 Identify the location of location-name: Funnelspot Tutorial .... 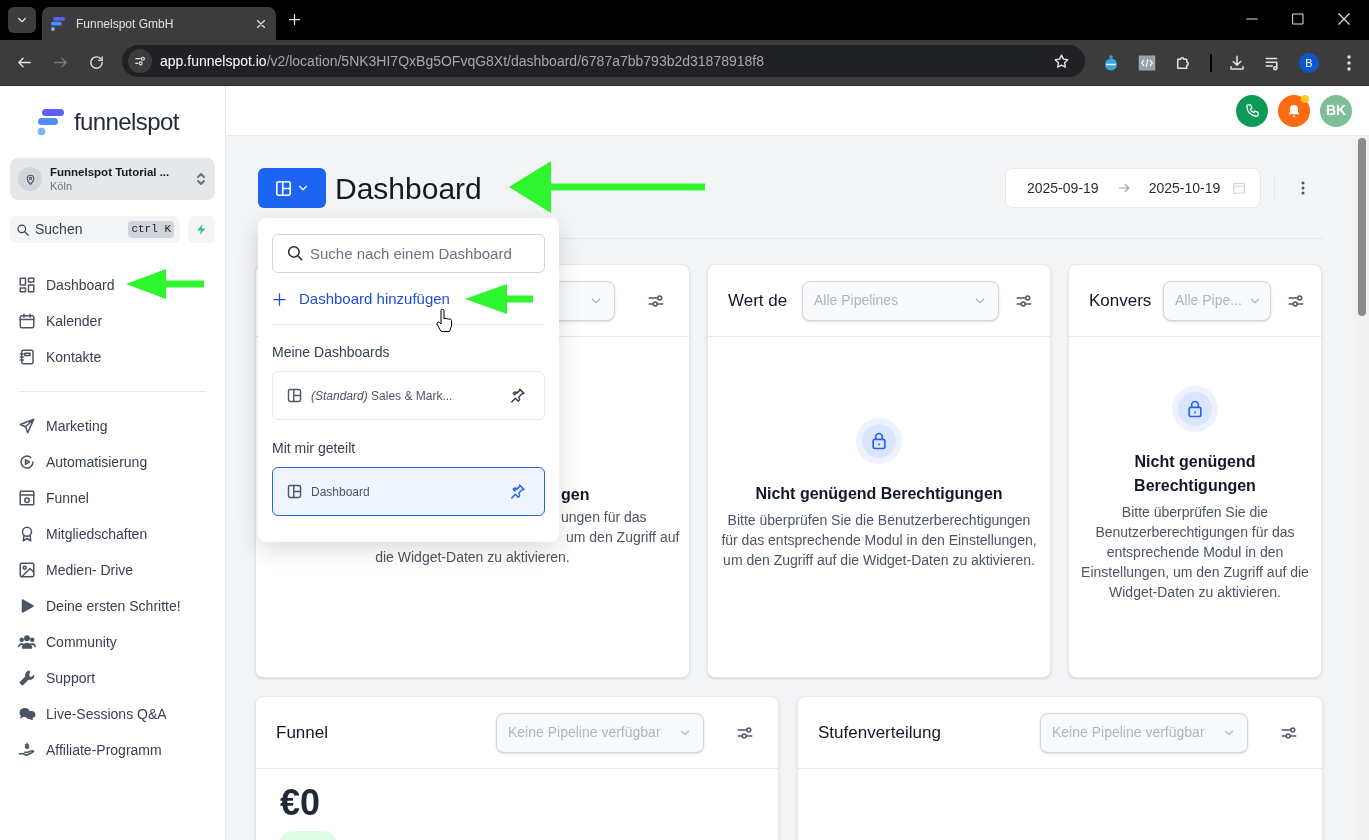
(110, 172).